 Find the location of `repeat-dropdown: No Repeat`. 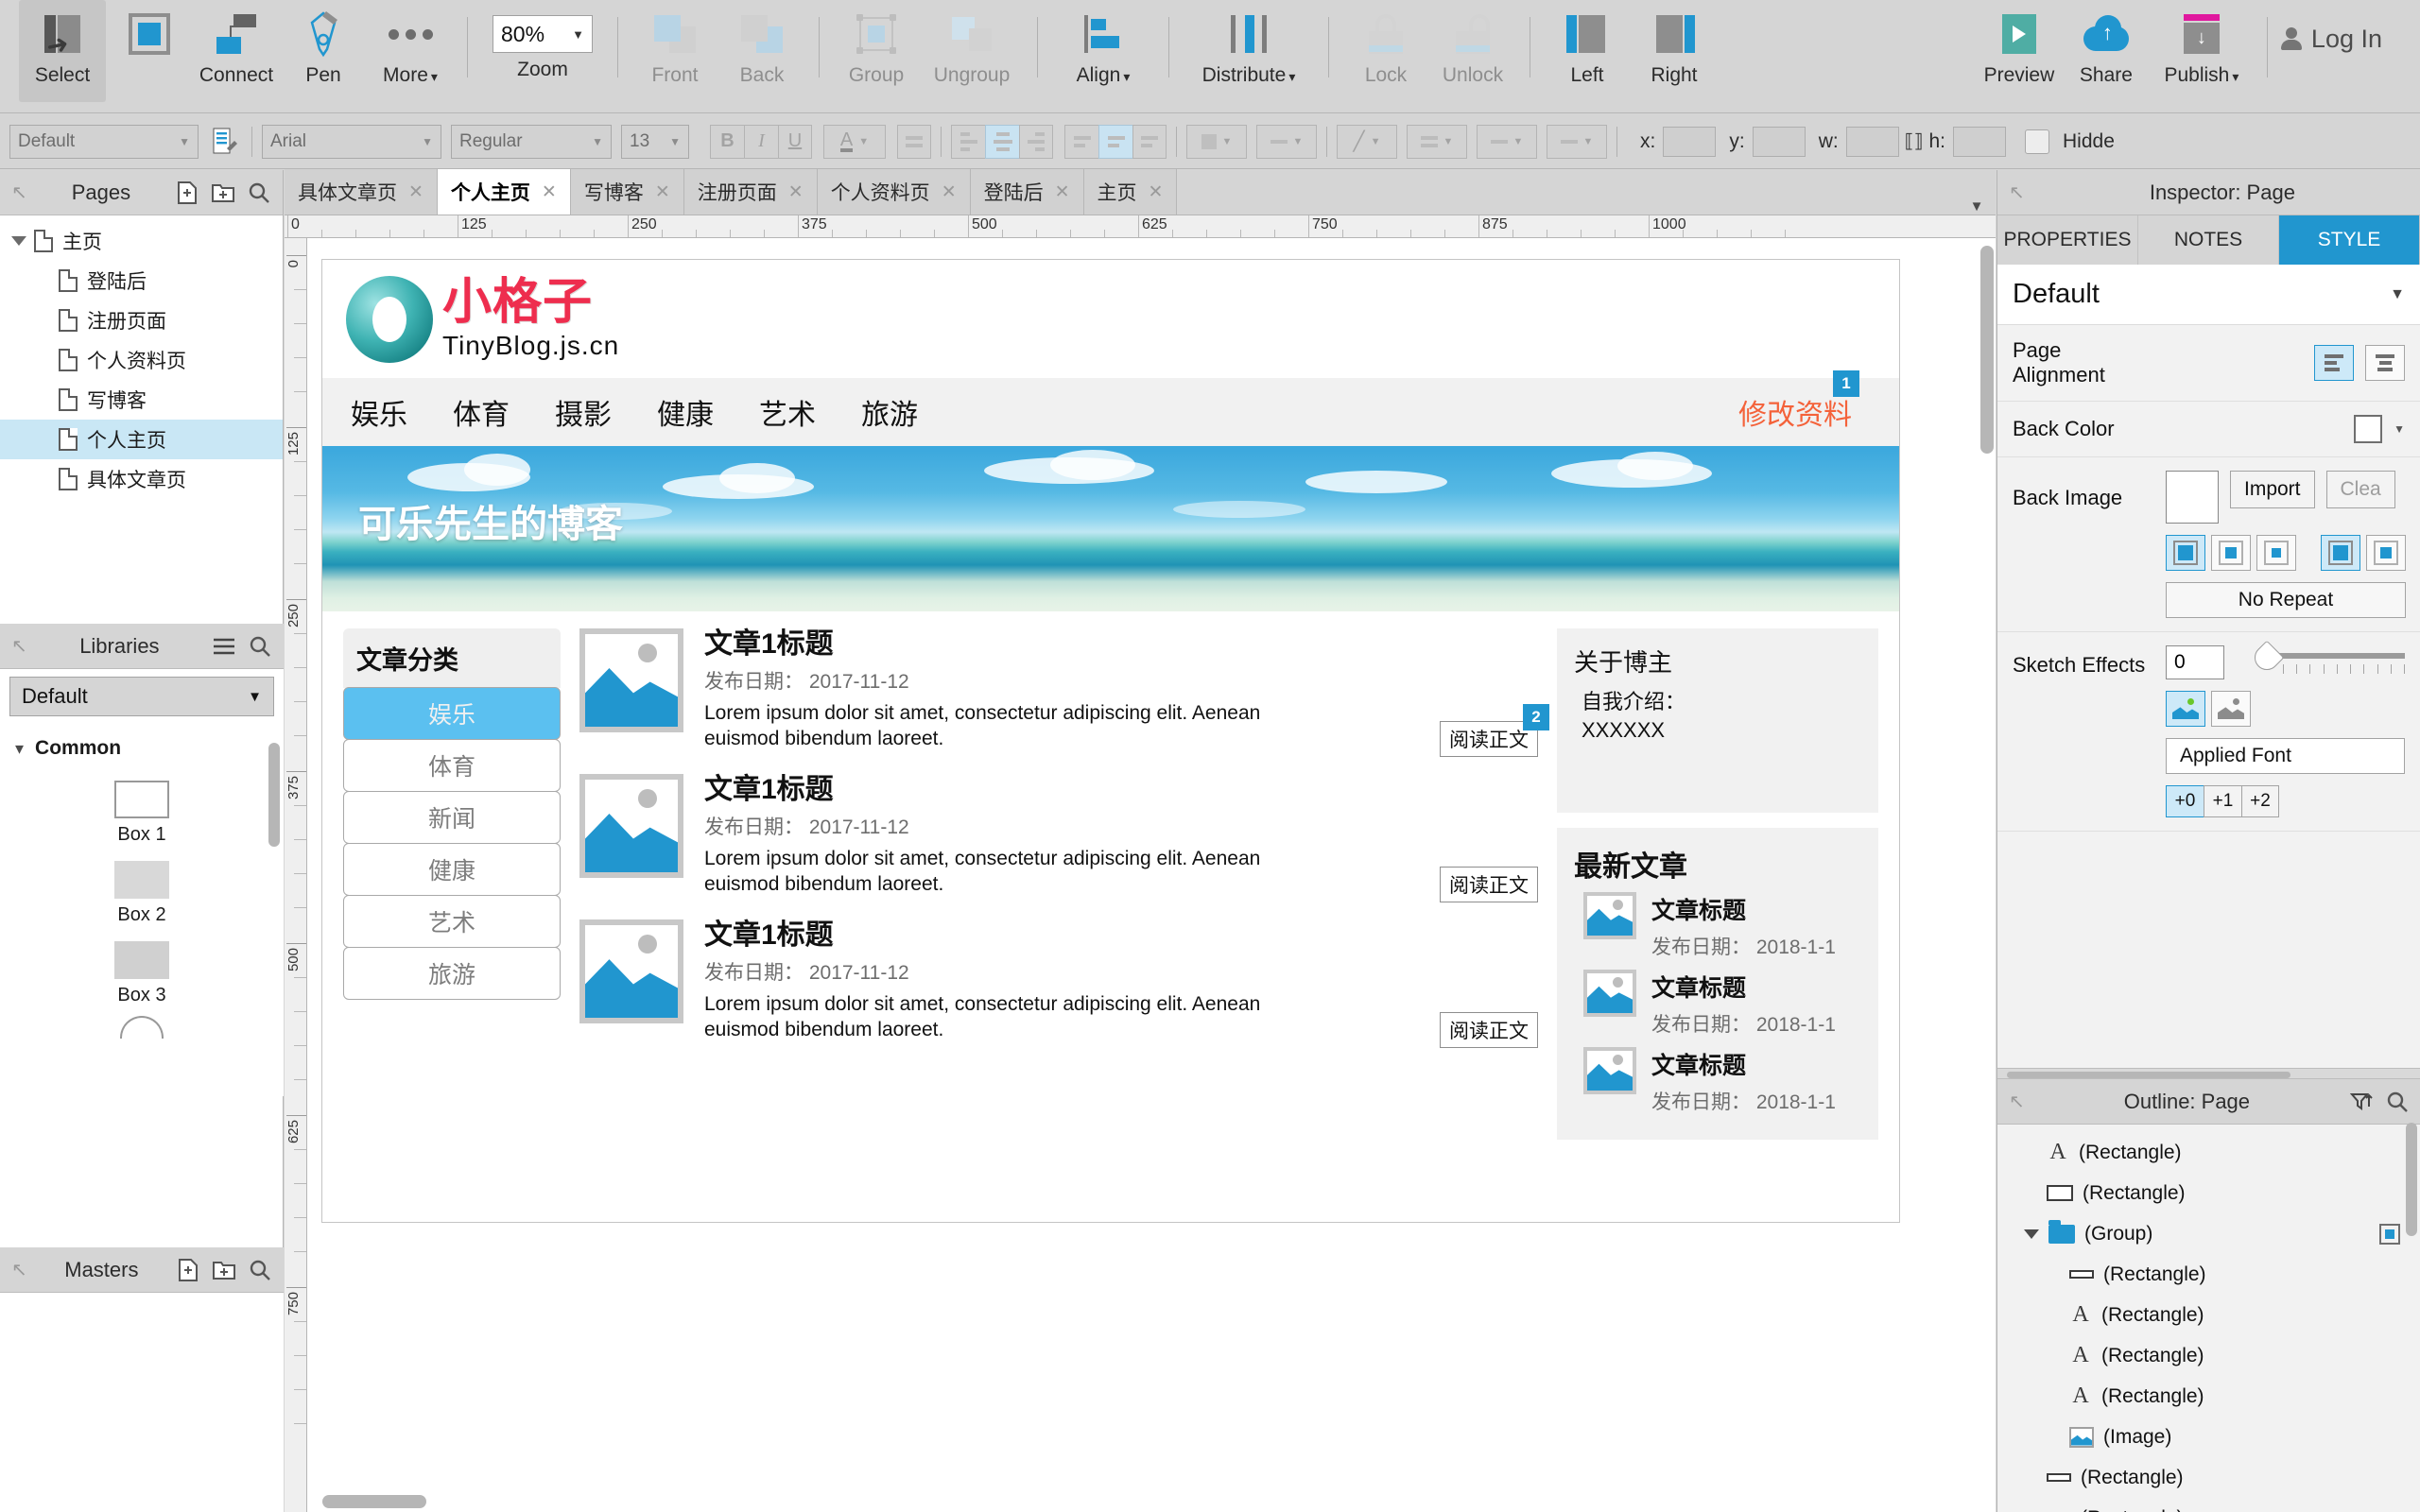

repeat-dropdown: No Repeat is located at coordinates (2286, 600).